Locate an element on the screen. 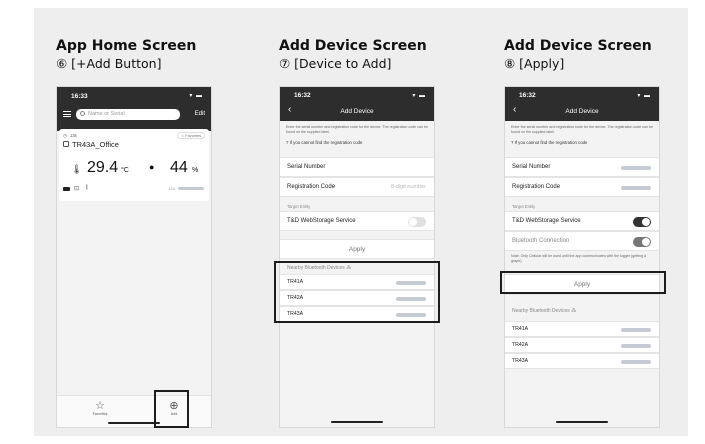  menu-icon is located at coordinates (67, 114).